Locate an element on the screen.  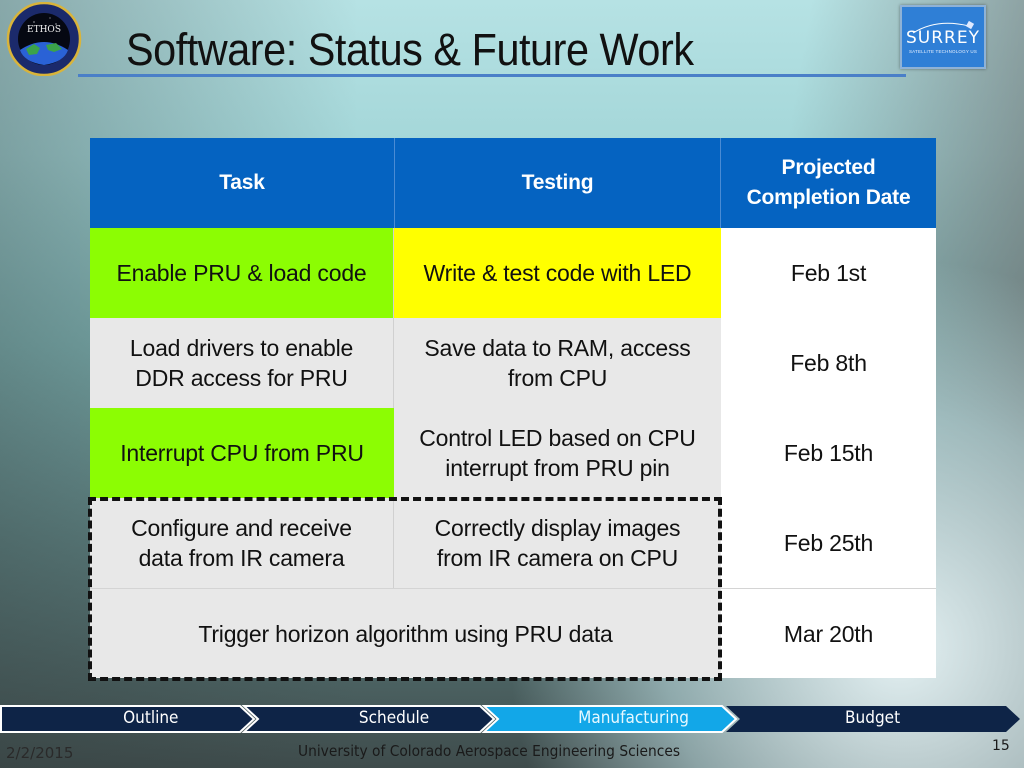
date-text: Feb 15th is located at coordinates (828, 453).